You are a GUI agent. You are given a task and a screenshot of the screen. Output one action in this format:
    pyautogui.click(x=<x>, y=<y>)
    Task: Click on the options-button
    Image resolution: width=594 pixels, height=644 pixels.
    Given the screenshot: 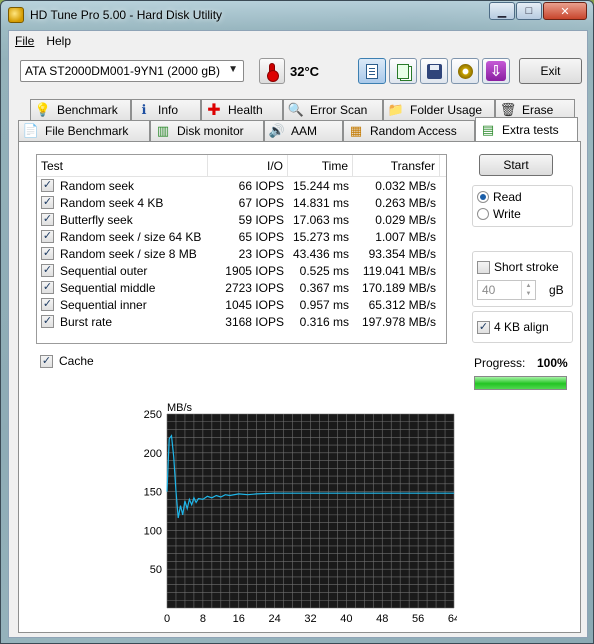 What is the action you would take?
    pyautogui.click(x=465, y=71)
    